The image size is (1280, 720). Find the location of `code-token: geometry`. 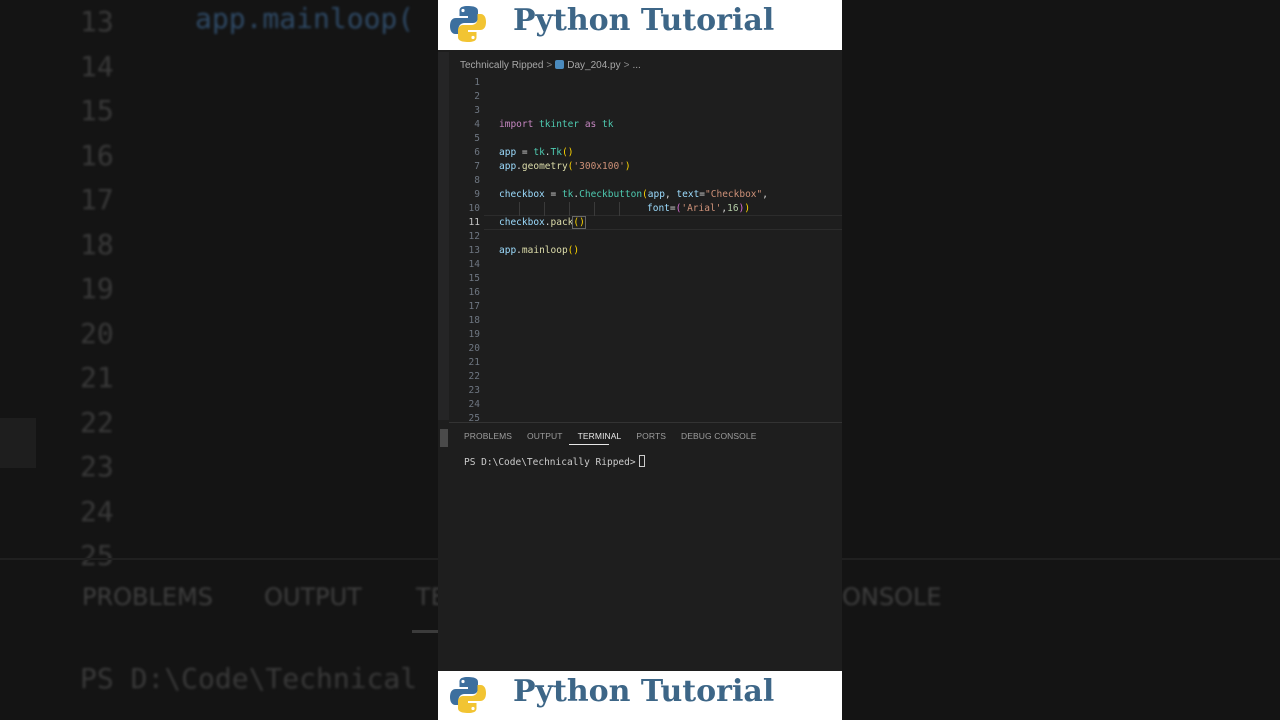

code-token: geometry is located at coordinates (544, 166).